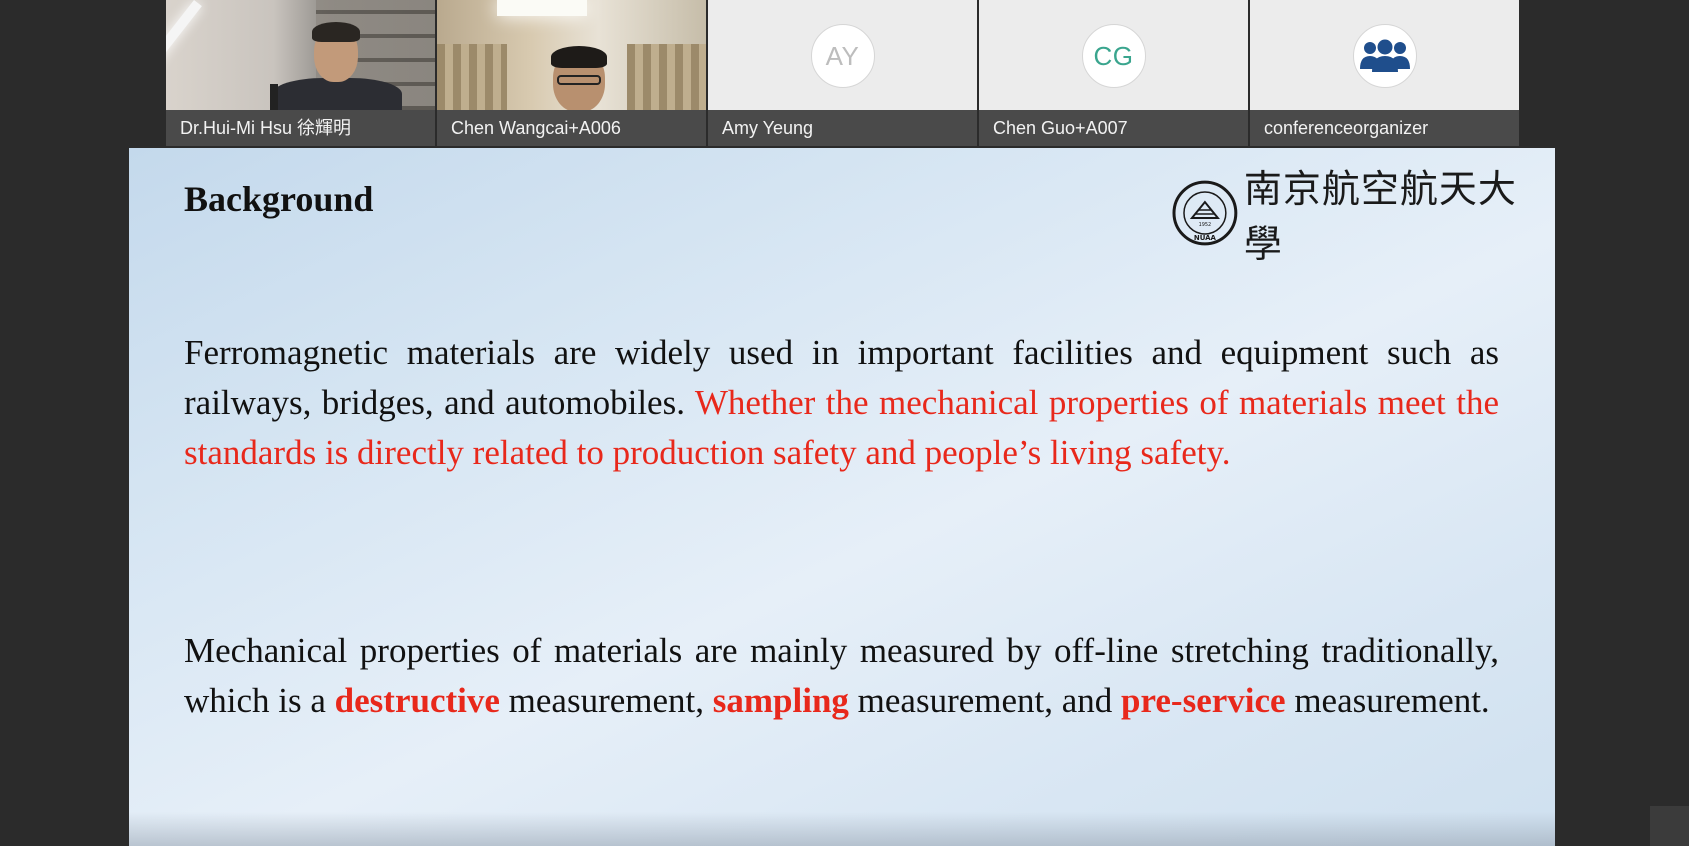 The width and height of the screenshot is (1689, 846). I want to click on participant-tile-2: Chen Wangcai+A006, so click(571, 73).